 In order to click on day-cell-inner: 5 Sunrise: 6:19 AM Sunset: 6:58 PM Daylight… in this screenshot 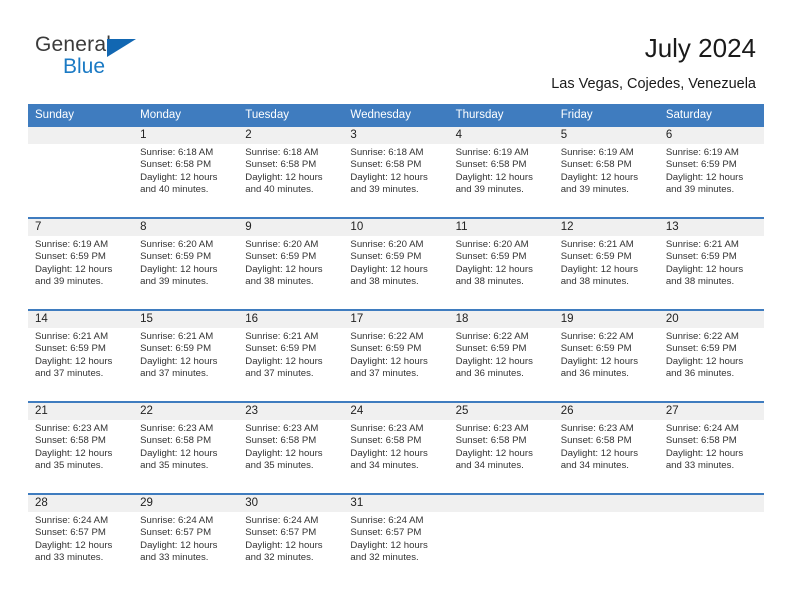, I will do `click(606, 172)`.